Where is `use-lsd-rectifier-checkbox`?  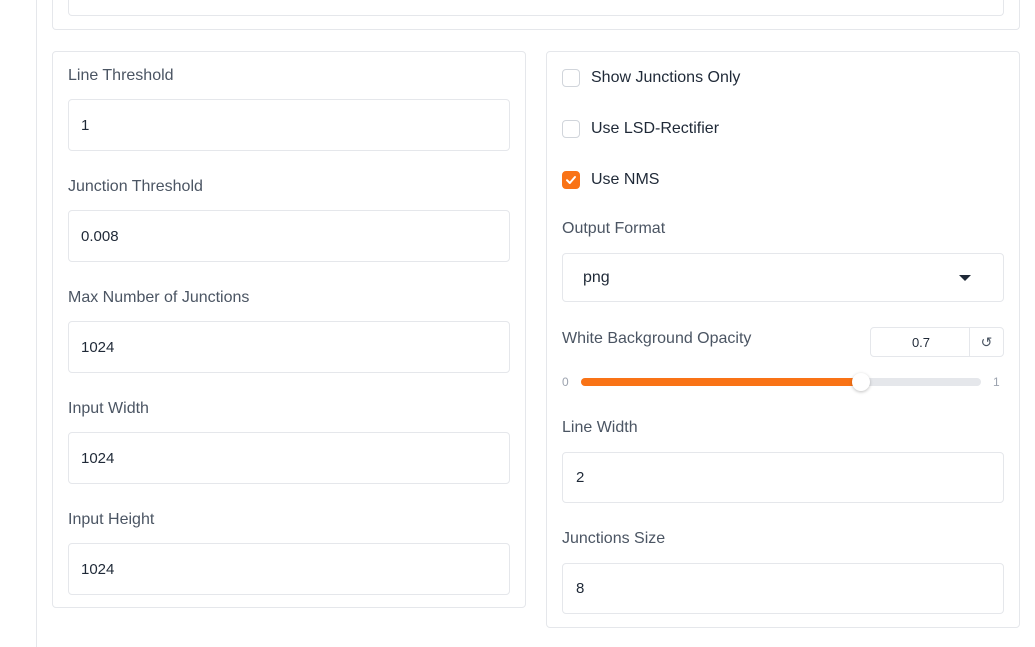 use-lsd-rectifier-checkbox is located at coordinates (571, 129).